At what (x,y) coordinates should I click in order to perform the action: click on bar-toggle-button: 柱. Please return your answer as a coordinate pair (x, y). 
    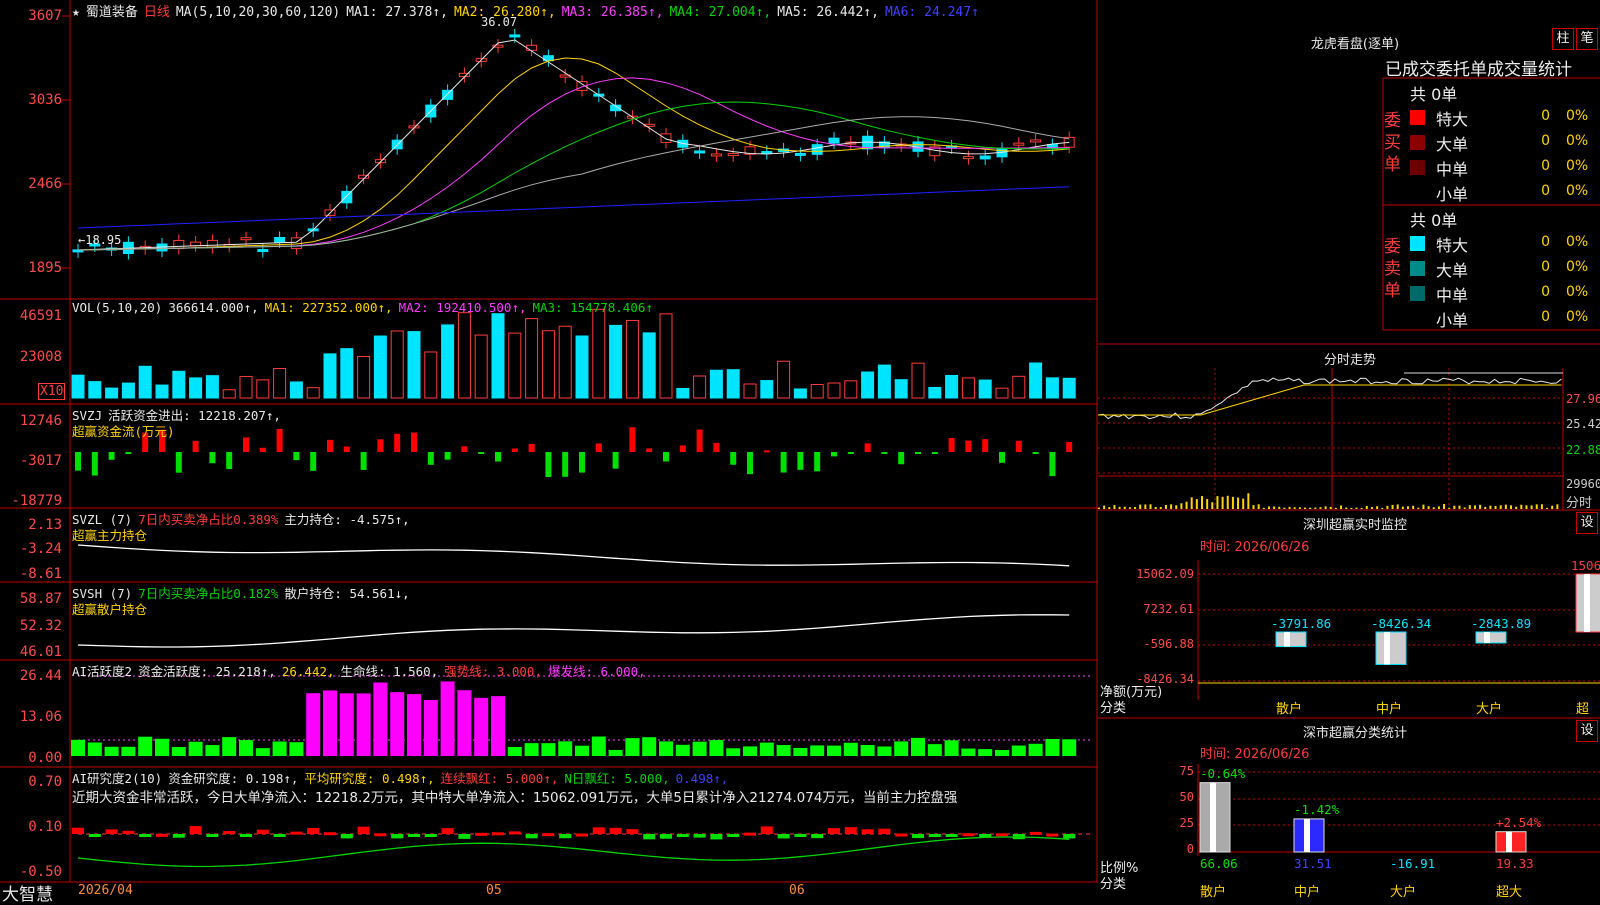
    Looking at the image, I should click on (1563, 39).